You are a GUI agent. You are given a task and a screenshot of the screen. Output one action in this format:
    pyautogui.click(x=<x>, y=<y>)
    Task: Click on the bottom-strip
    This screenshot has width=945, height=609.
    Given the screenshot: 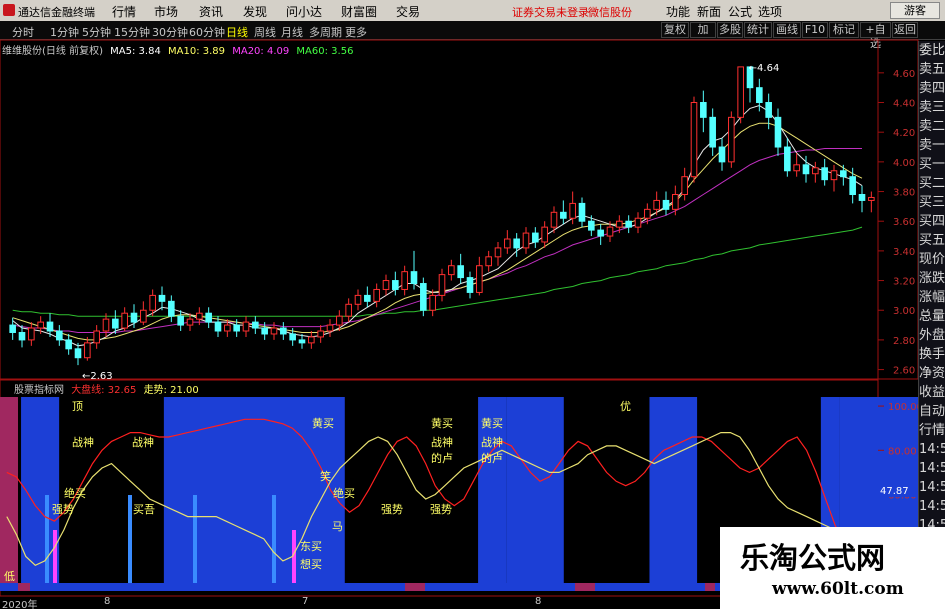 What is the action you would take?
    pyautogui.click(x=360, y=587)
    